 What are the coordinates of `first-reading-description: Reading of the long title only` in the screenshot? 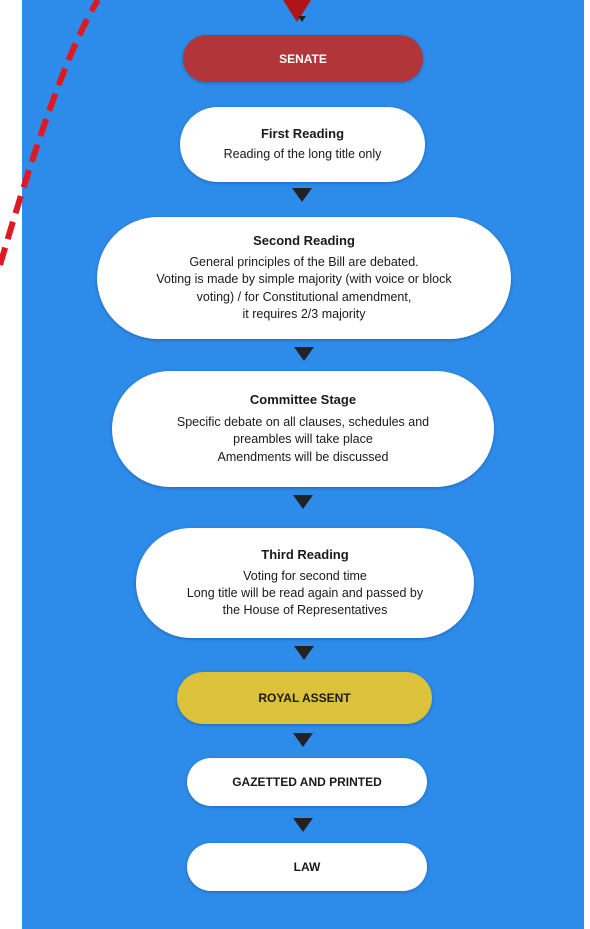 It's located at (302, 153).